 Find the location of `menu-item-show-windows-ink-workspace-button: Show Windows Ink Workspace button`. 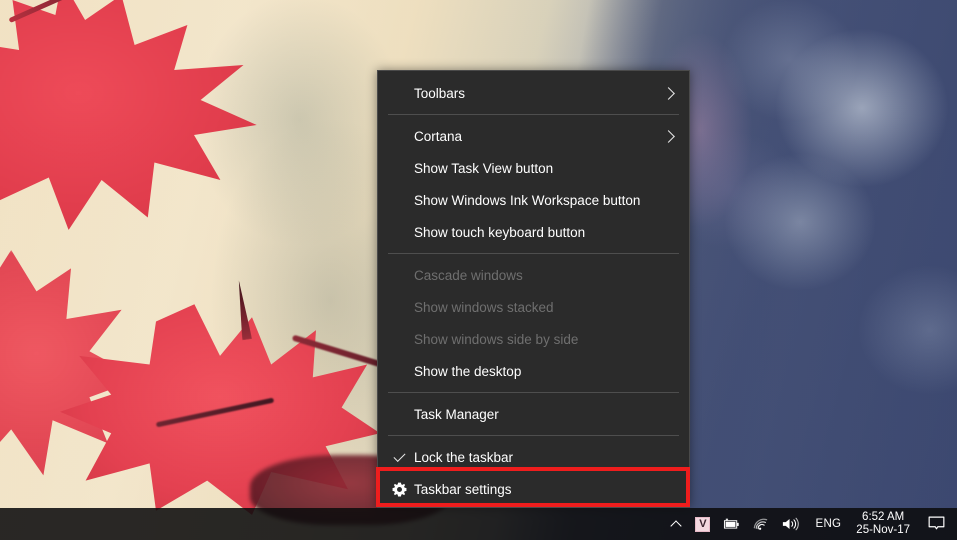

menu-item-show-windows-ink-workspace-button: Show Windows Ink Workspace button is located at coordinates (533, 200).